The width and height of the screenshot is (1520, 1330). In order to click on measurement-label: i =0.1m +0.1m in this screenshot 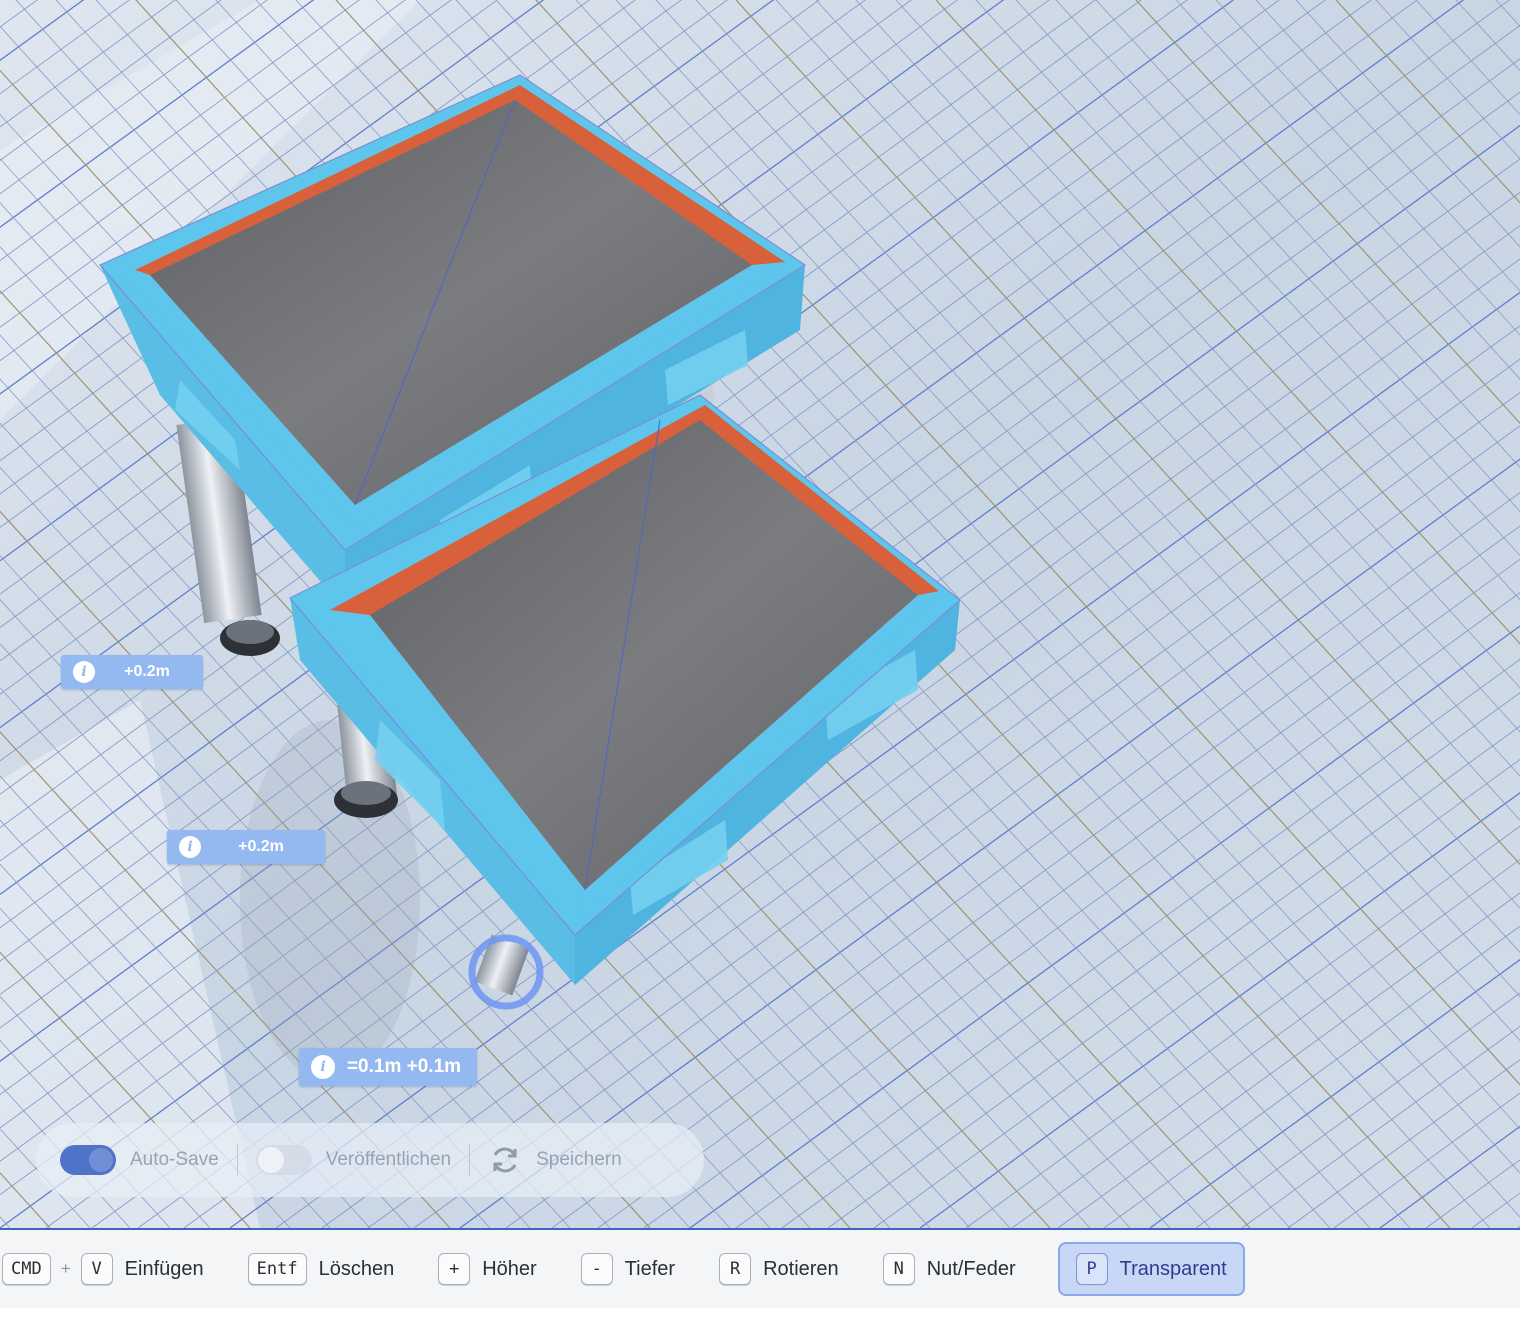, I will do `click(388, 1067)`.